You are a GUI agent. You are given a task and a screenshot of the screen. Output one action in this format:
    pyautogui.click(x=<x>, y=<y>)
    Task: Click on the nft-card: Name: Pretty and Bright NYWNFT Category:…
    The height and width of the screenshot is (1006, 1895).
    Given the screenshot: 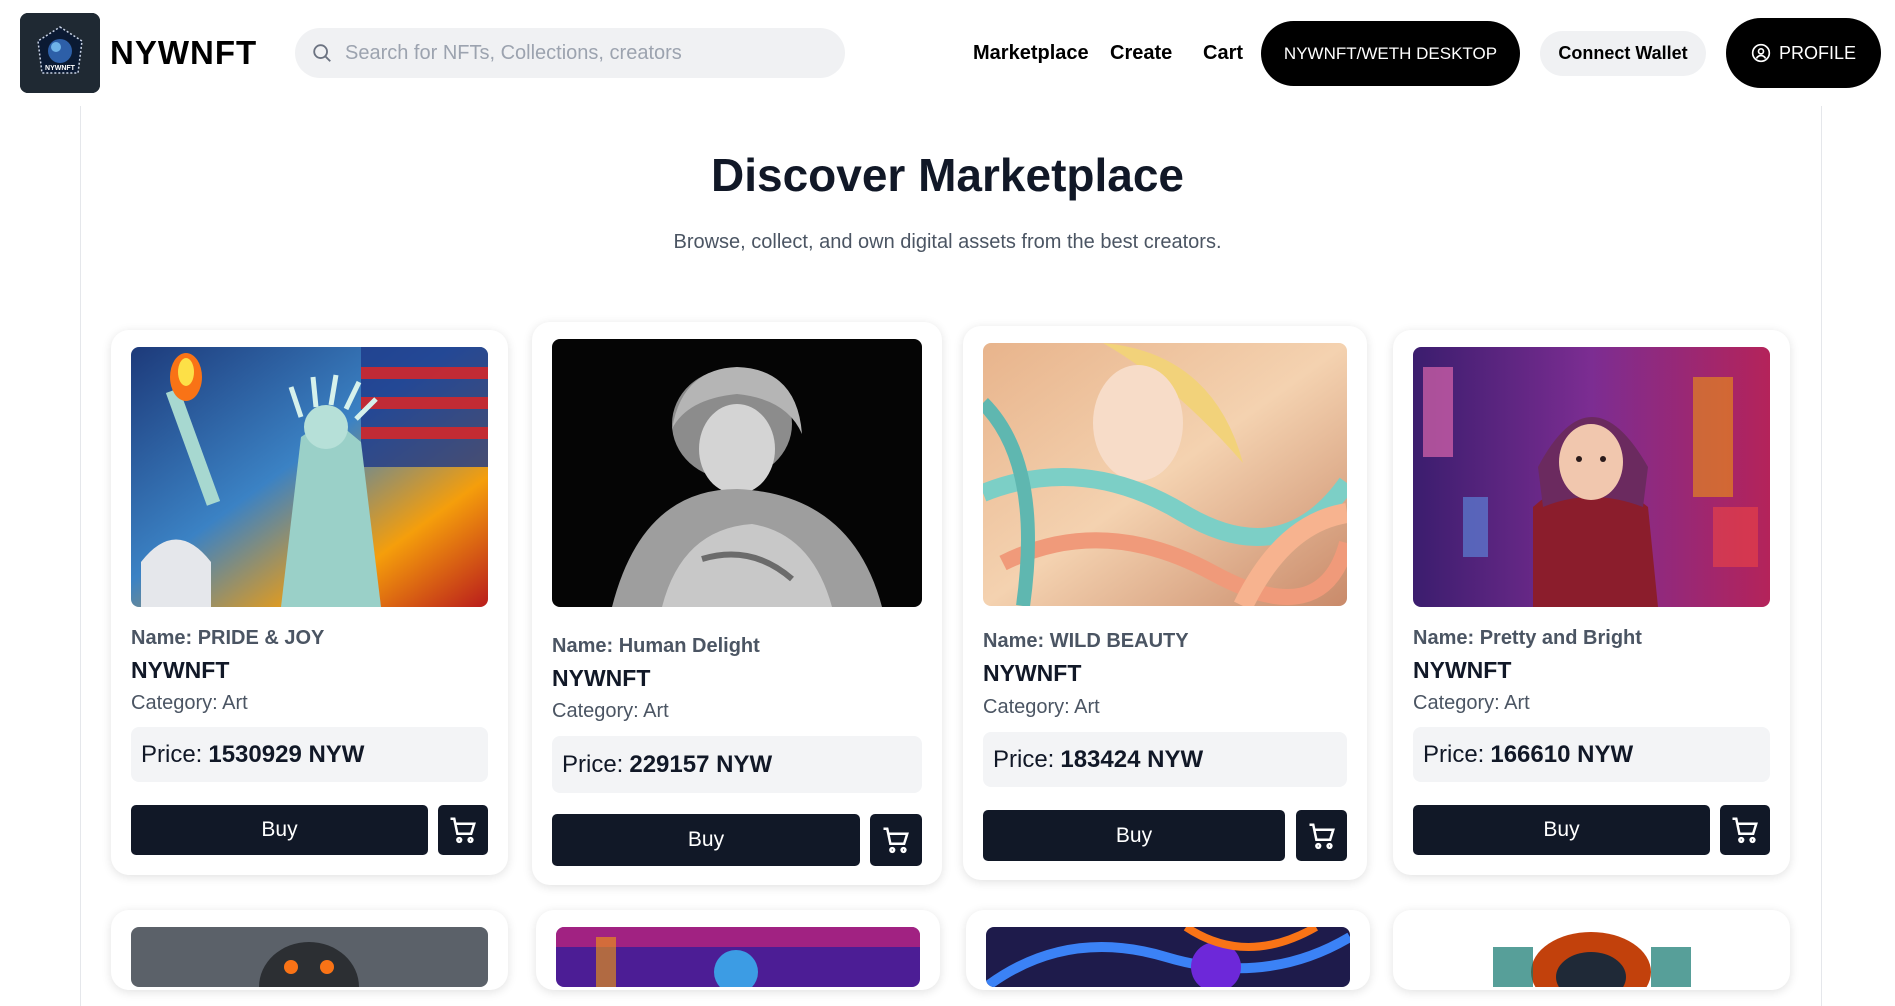 What is the action you would take?
    pyautogui.click(x=1591, y=602)
    